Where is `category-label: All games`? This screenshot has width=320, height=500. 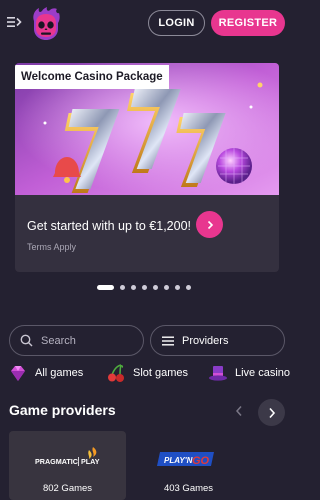
category-label: All games is located at coordinates (59, 373).